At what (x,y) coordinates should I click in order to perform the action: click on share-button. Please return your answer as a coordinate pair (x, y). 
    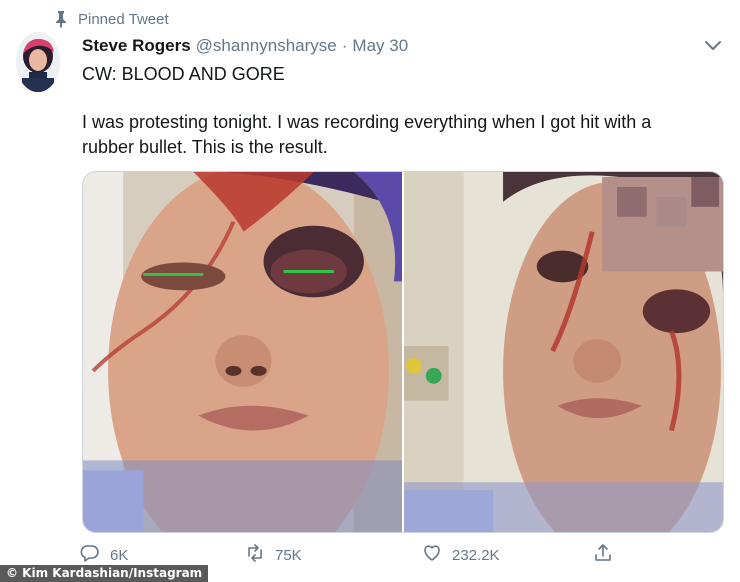
    Looking at the image, I should click on (603, 555).